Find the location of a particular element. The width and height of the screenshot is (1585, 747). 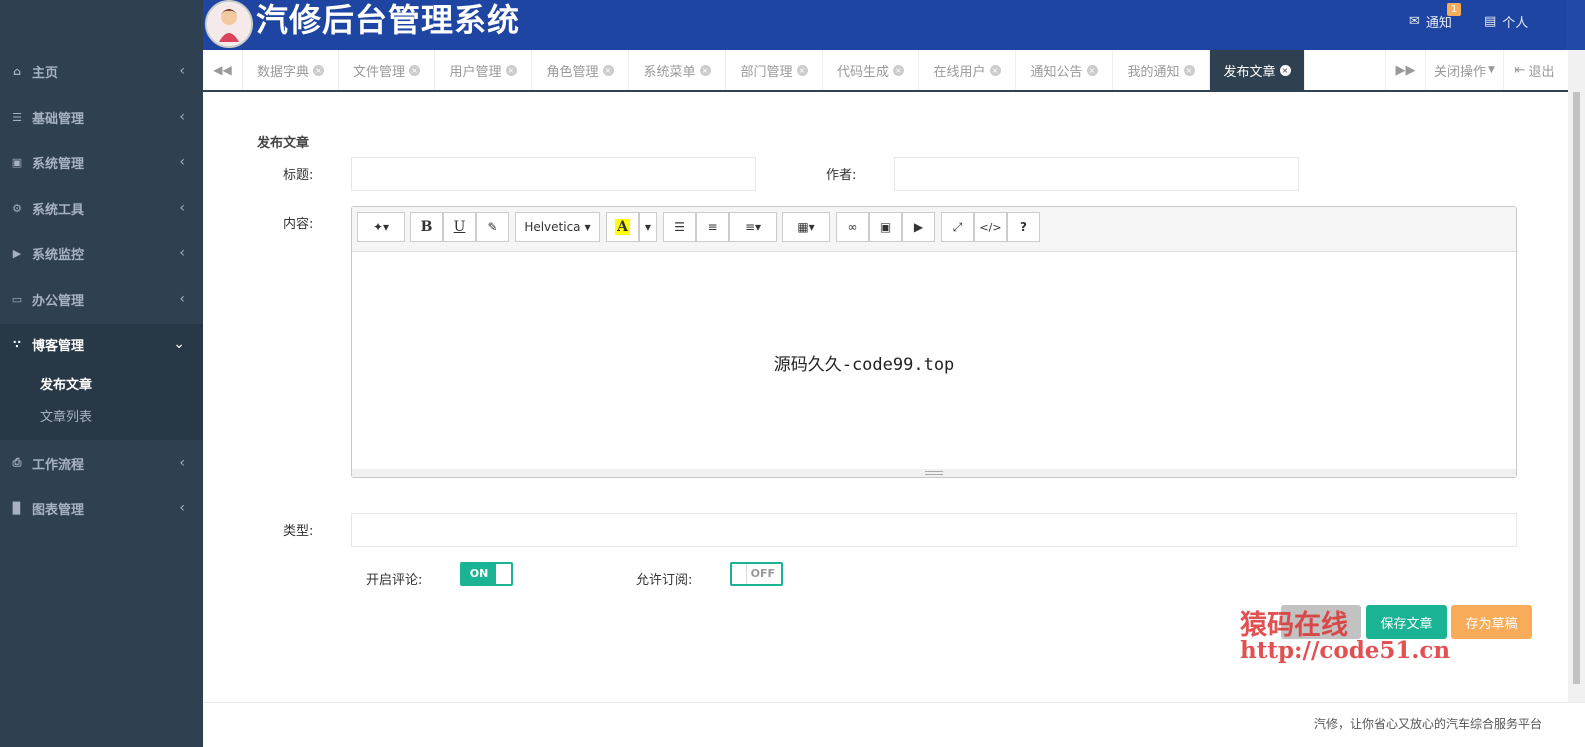

tab-roles: 角色管理 × is located at coordinates (580, 70).